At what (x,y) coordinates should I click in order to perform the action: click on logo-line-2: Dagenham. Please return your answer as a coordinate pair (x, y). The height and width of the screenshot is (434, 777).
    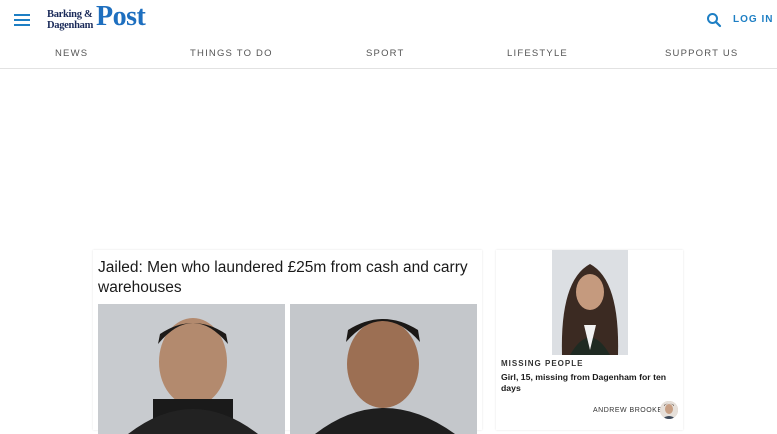
    Looking at the image, I should click on (70, 25).